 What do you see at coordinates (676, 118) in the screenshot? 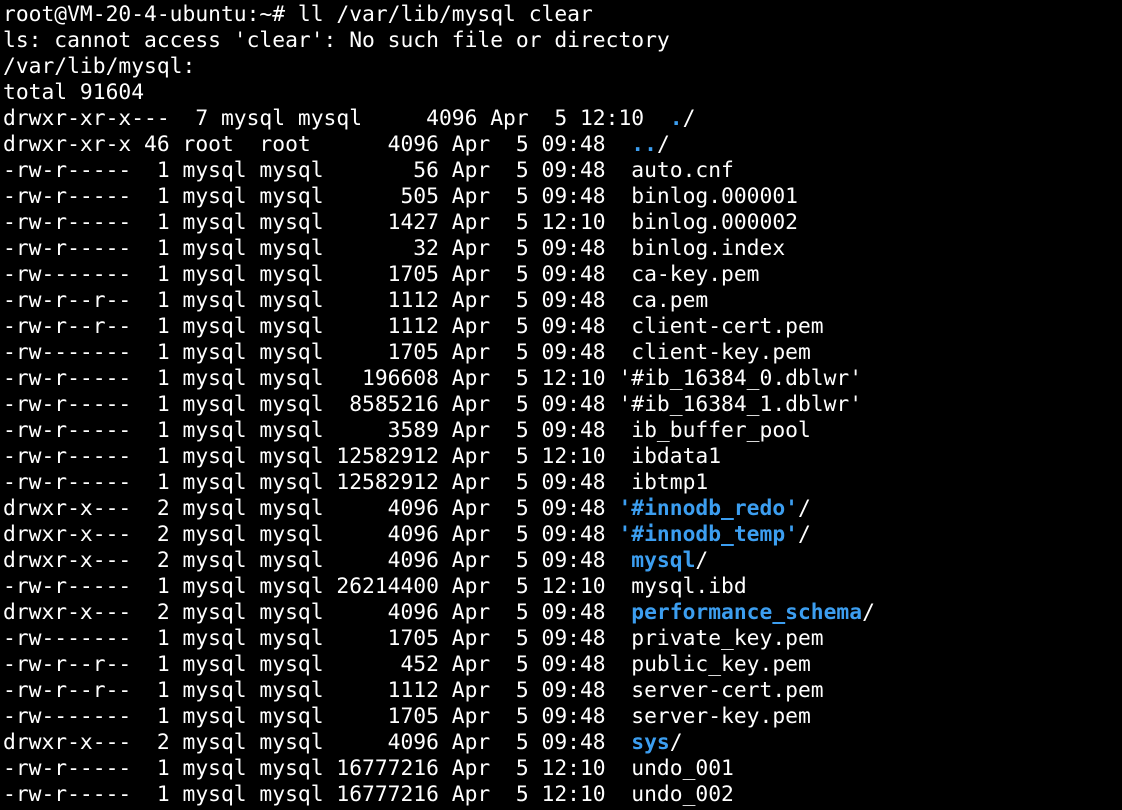
I see `entry-name-directory: .` at bounding box center [676, 118].